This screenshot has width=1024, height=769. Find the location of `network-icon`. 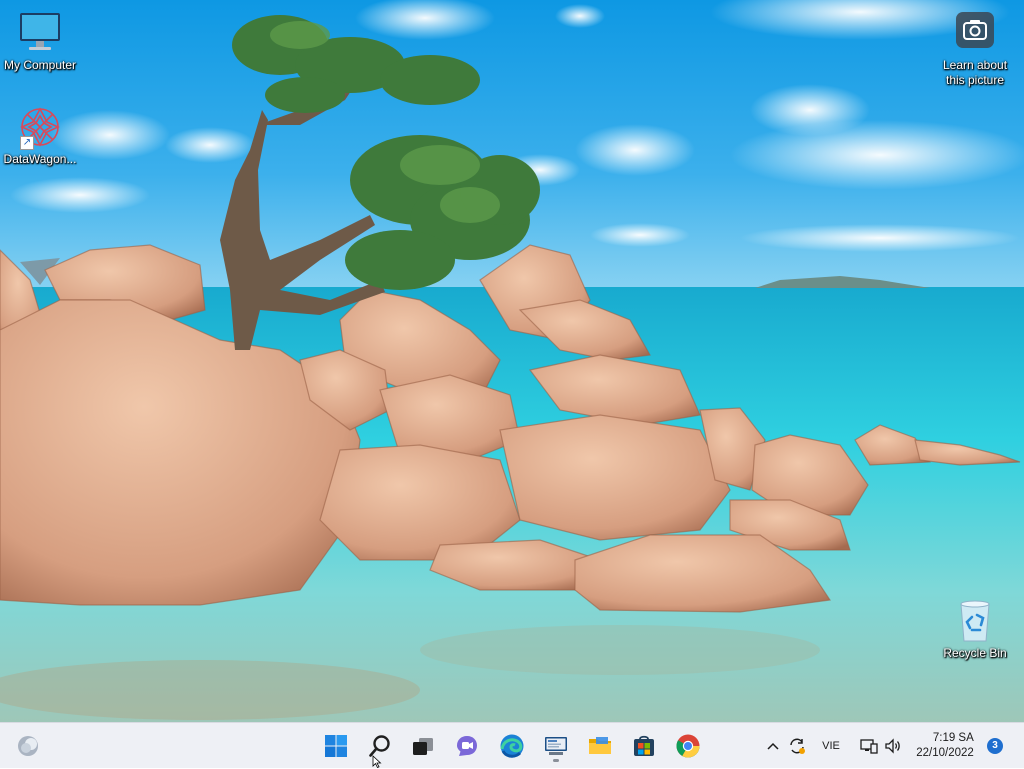

network-icon is located at coordinates (869, 746).